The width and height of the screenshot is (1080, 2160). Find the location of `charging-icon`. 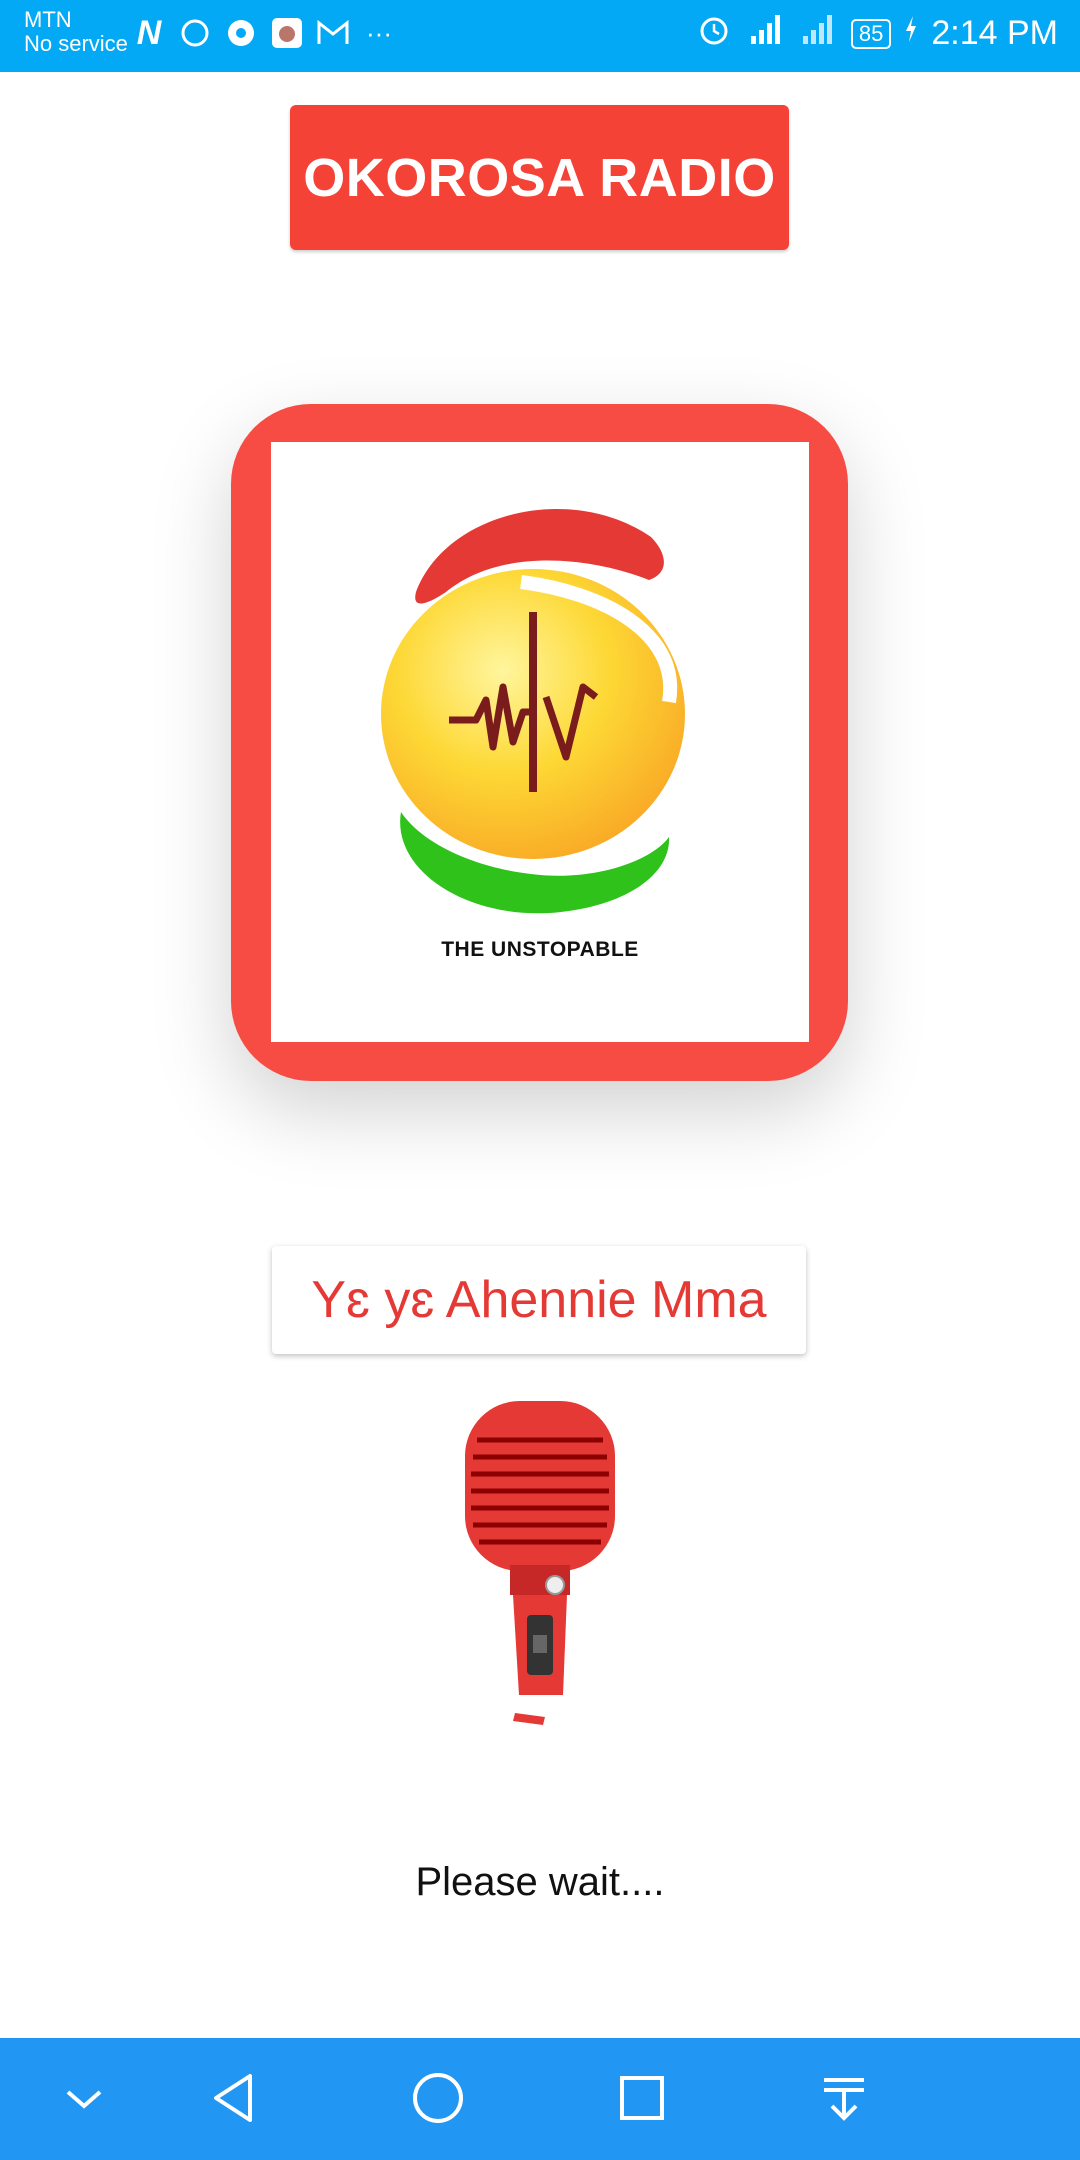

charging-icon is located at coordinates (911, 33).